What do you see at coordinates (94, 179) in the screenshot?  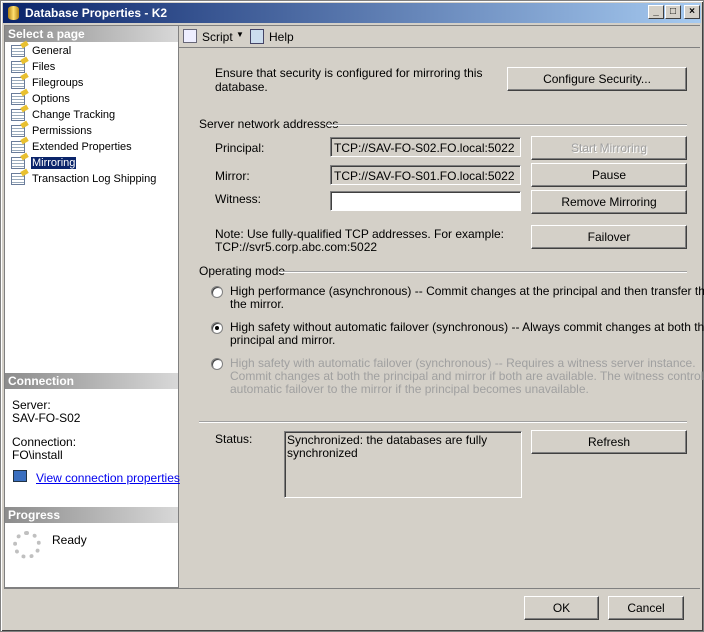 I see `sidebar-item-label: Transaction Log Shipping` at bounding box center [94, 179].